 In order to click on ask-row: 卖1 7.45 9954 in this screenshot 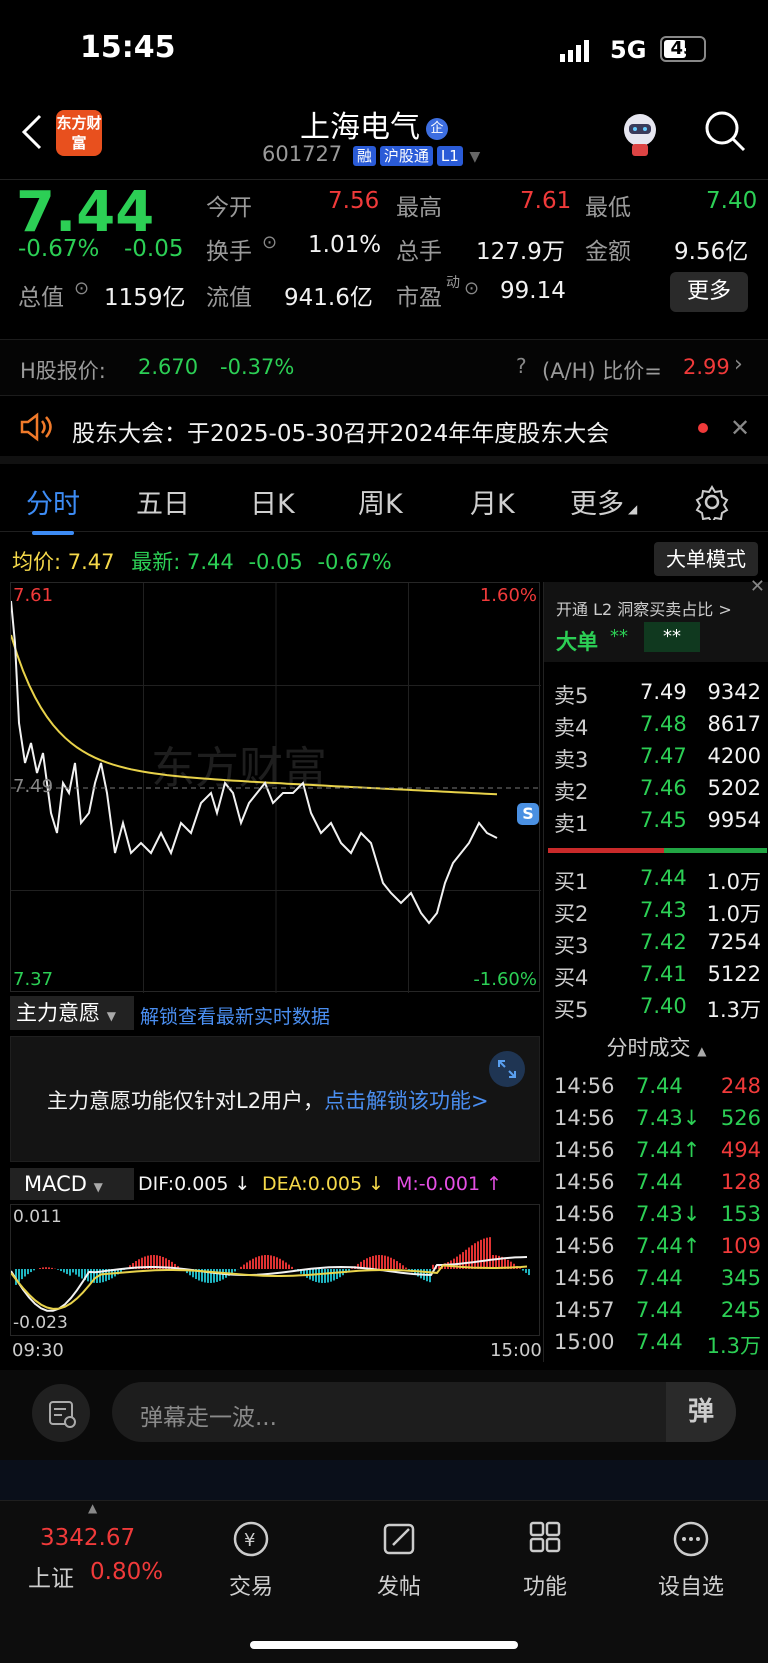, I will do `click(656, 822)`.